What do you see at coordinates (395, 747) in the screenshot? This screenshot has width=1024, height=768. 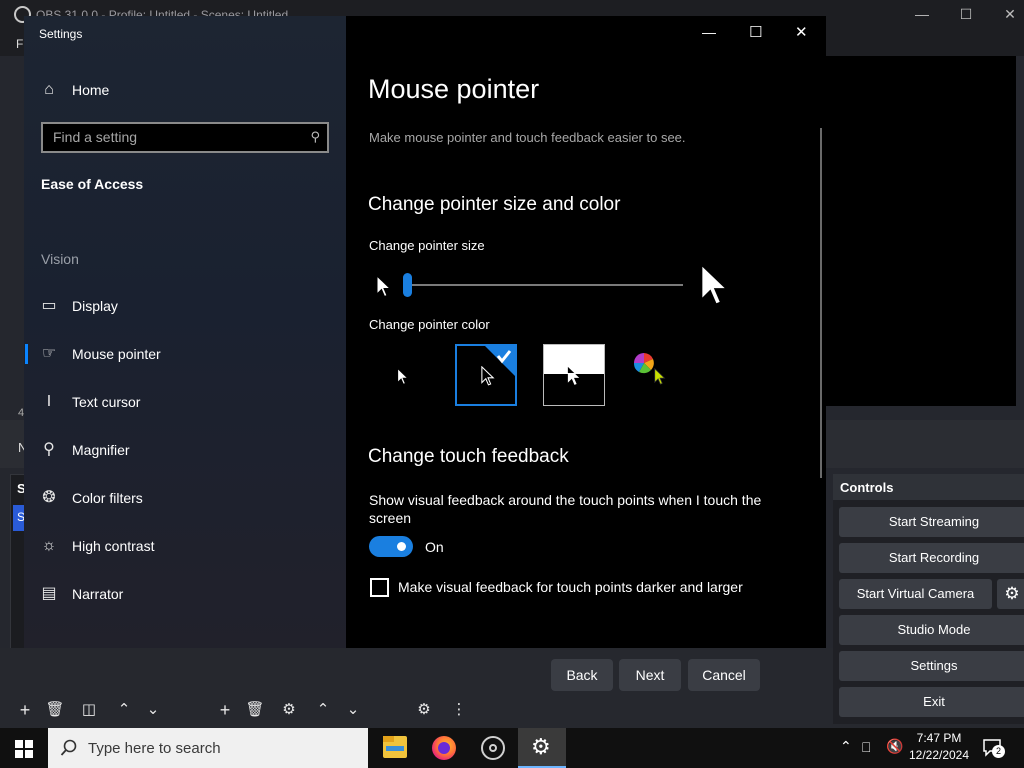 I see `file-explorer-icon` at bounding box center [395, 747].